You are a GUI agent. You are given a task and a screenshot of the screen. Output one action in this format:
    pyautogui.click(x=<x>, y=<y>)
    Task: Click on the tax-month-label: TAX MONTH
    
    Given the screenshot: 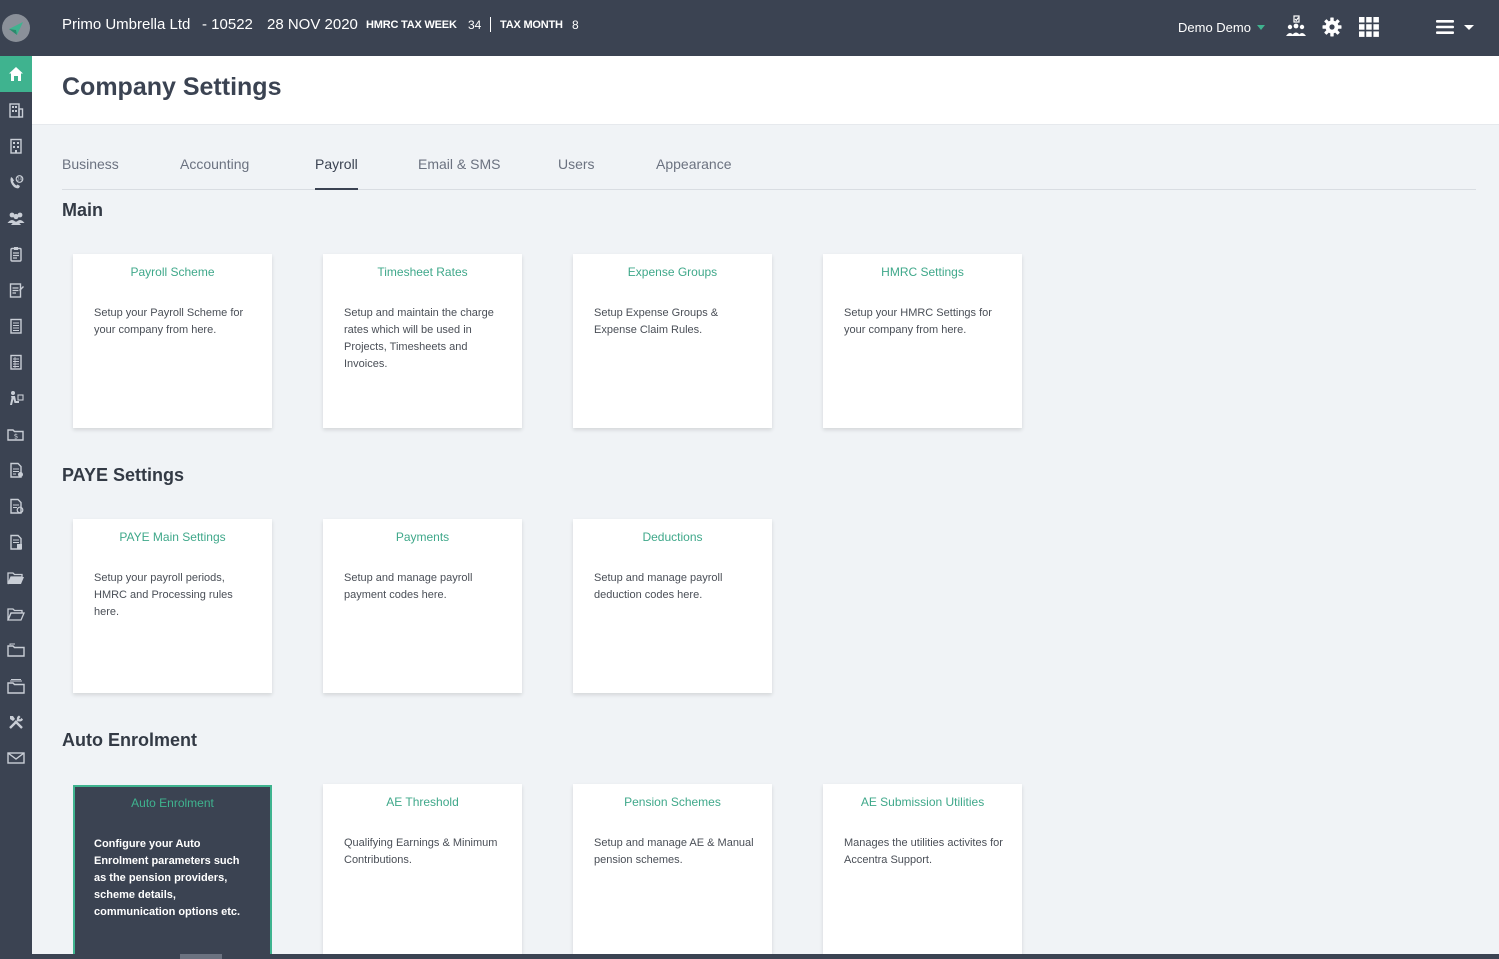 What is the action you would take?
    pyautogui.click(x=531, y=25)
    